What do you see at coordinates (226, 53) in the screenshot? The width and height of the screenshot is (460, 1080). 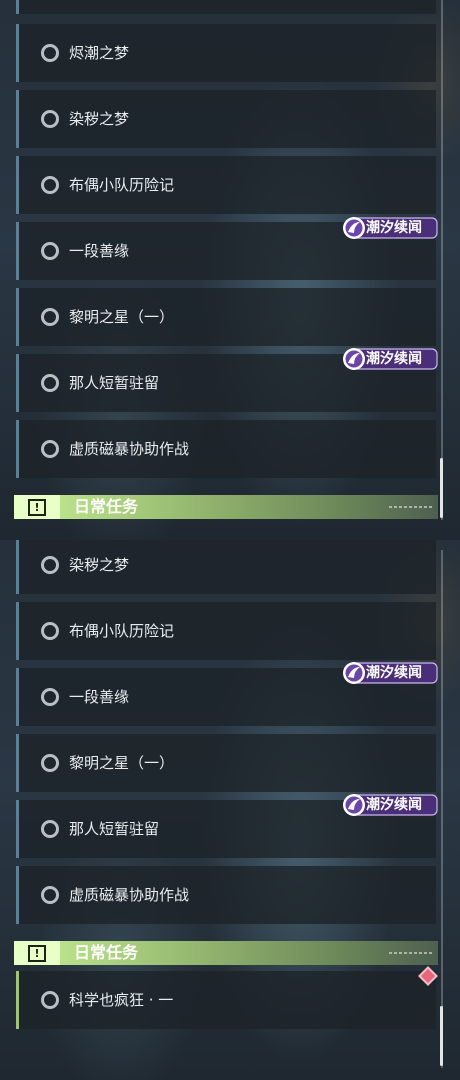 I see `quest-row: 烬潮之梦` at bounding box center [226, 53].